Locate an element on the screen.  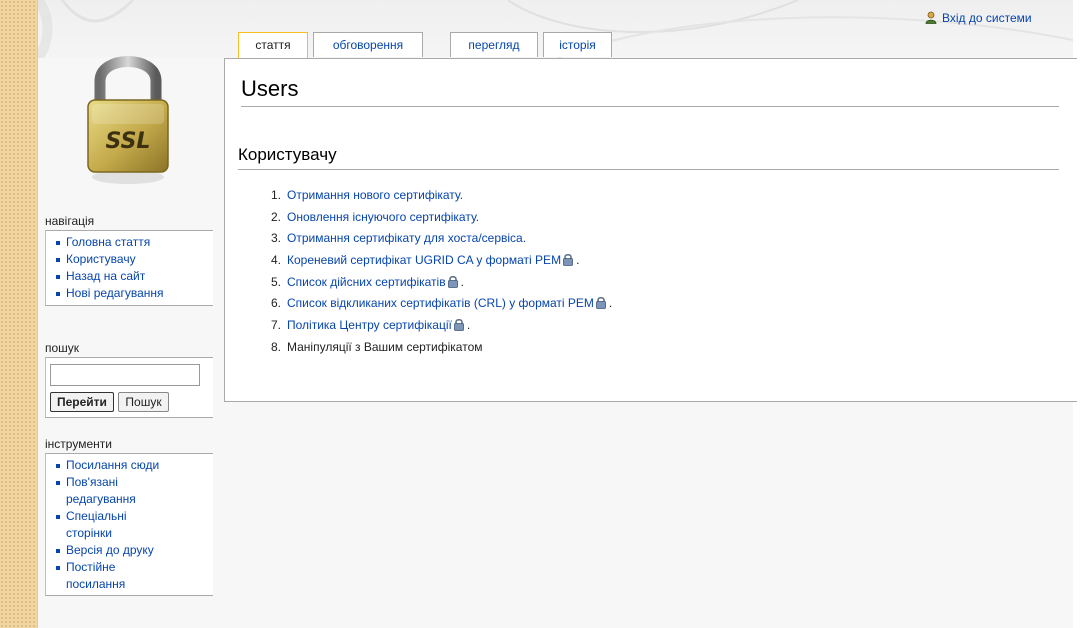
list-item-number: 2. is located at coordinates (275, 216).